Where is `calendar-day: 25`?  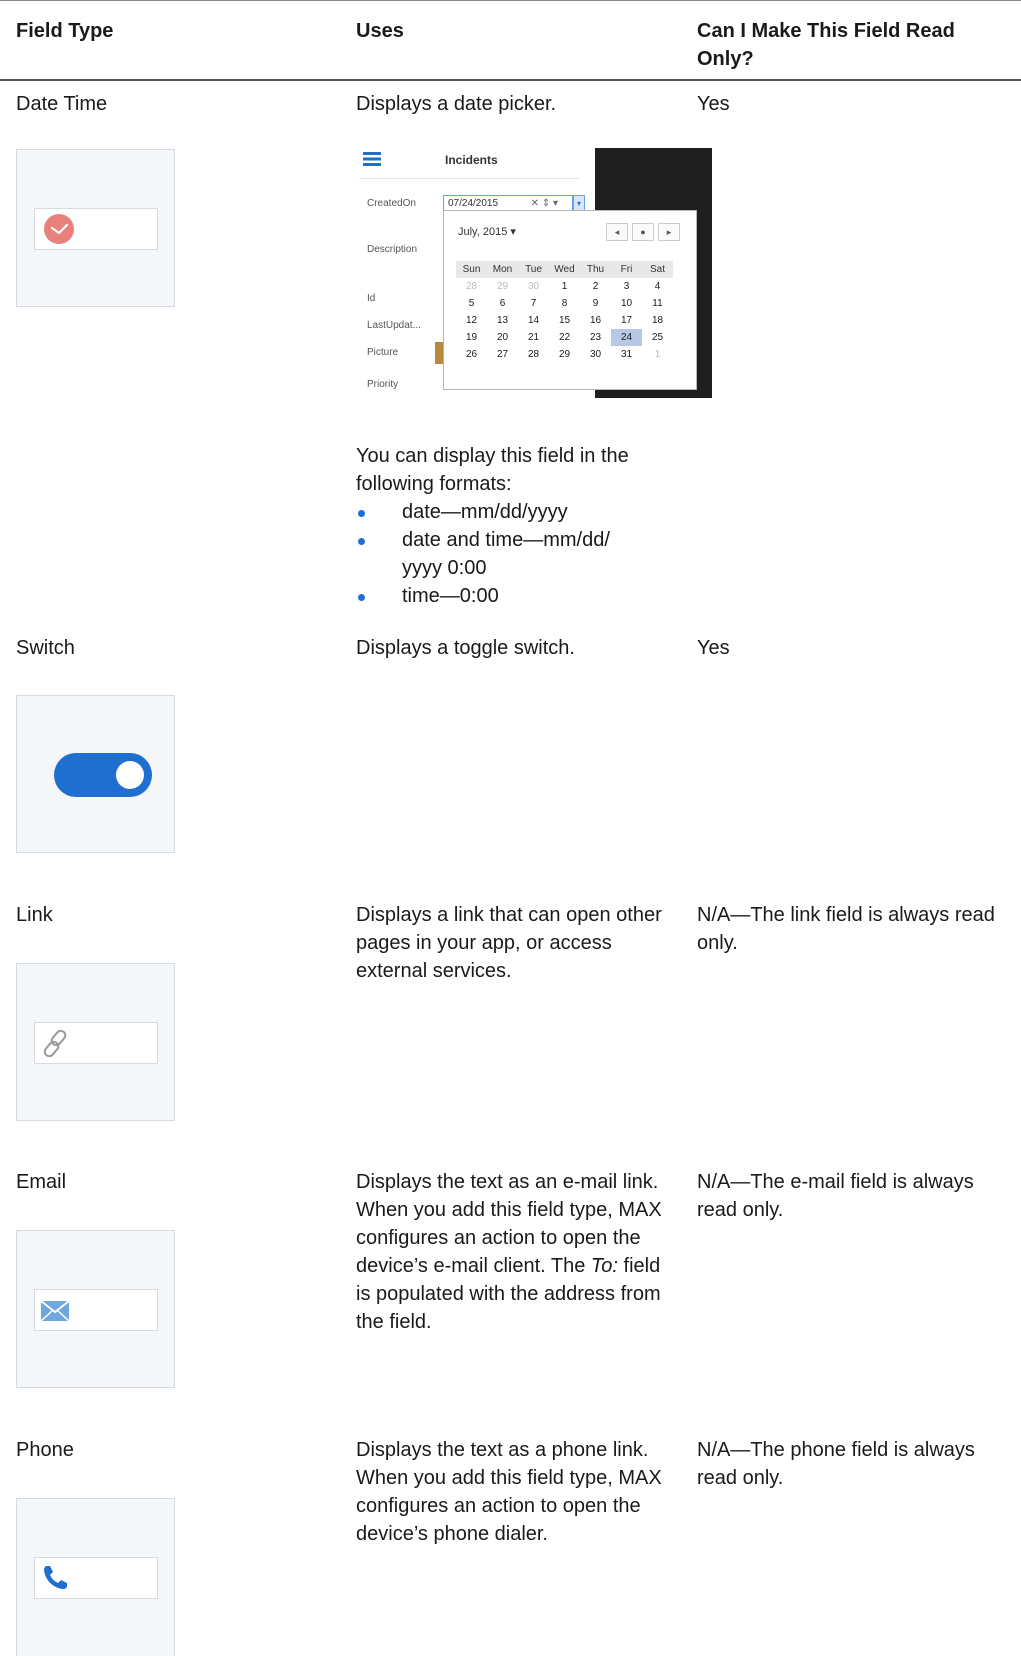
calendar-day: 25 is located at coordinates (657, 337).